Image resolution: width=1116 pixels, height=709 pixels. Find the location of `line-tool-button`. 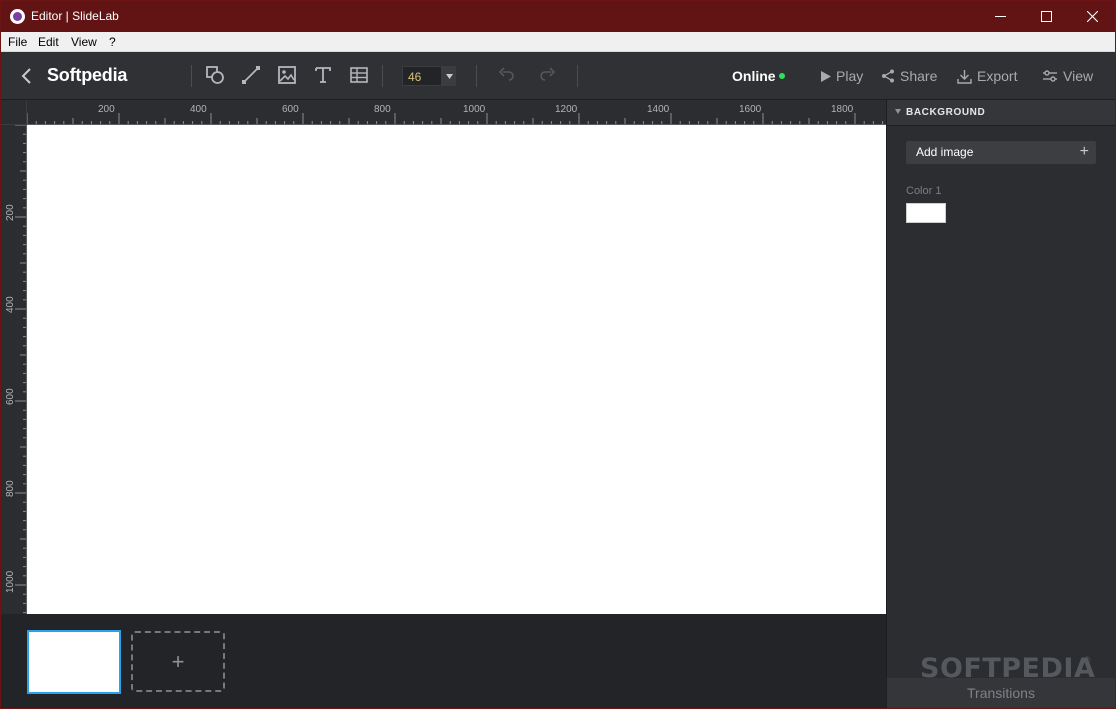

line-tool-button is located at coordinates (251, 75).